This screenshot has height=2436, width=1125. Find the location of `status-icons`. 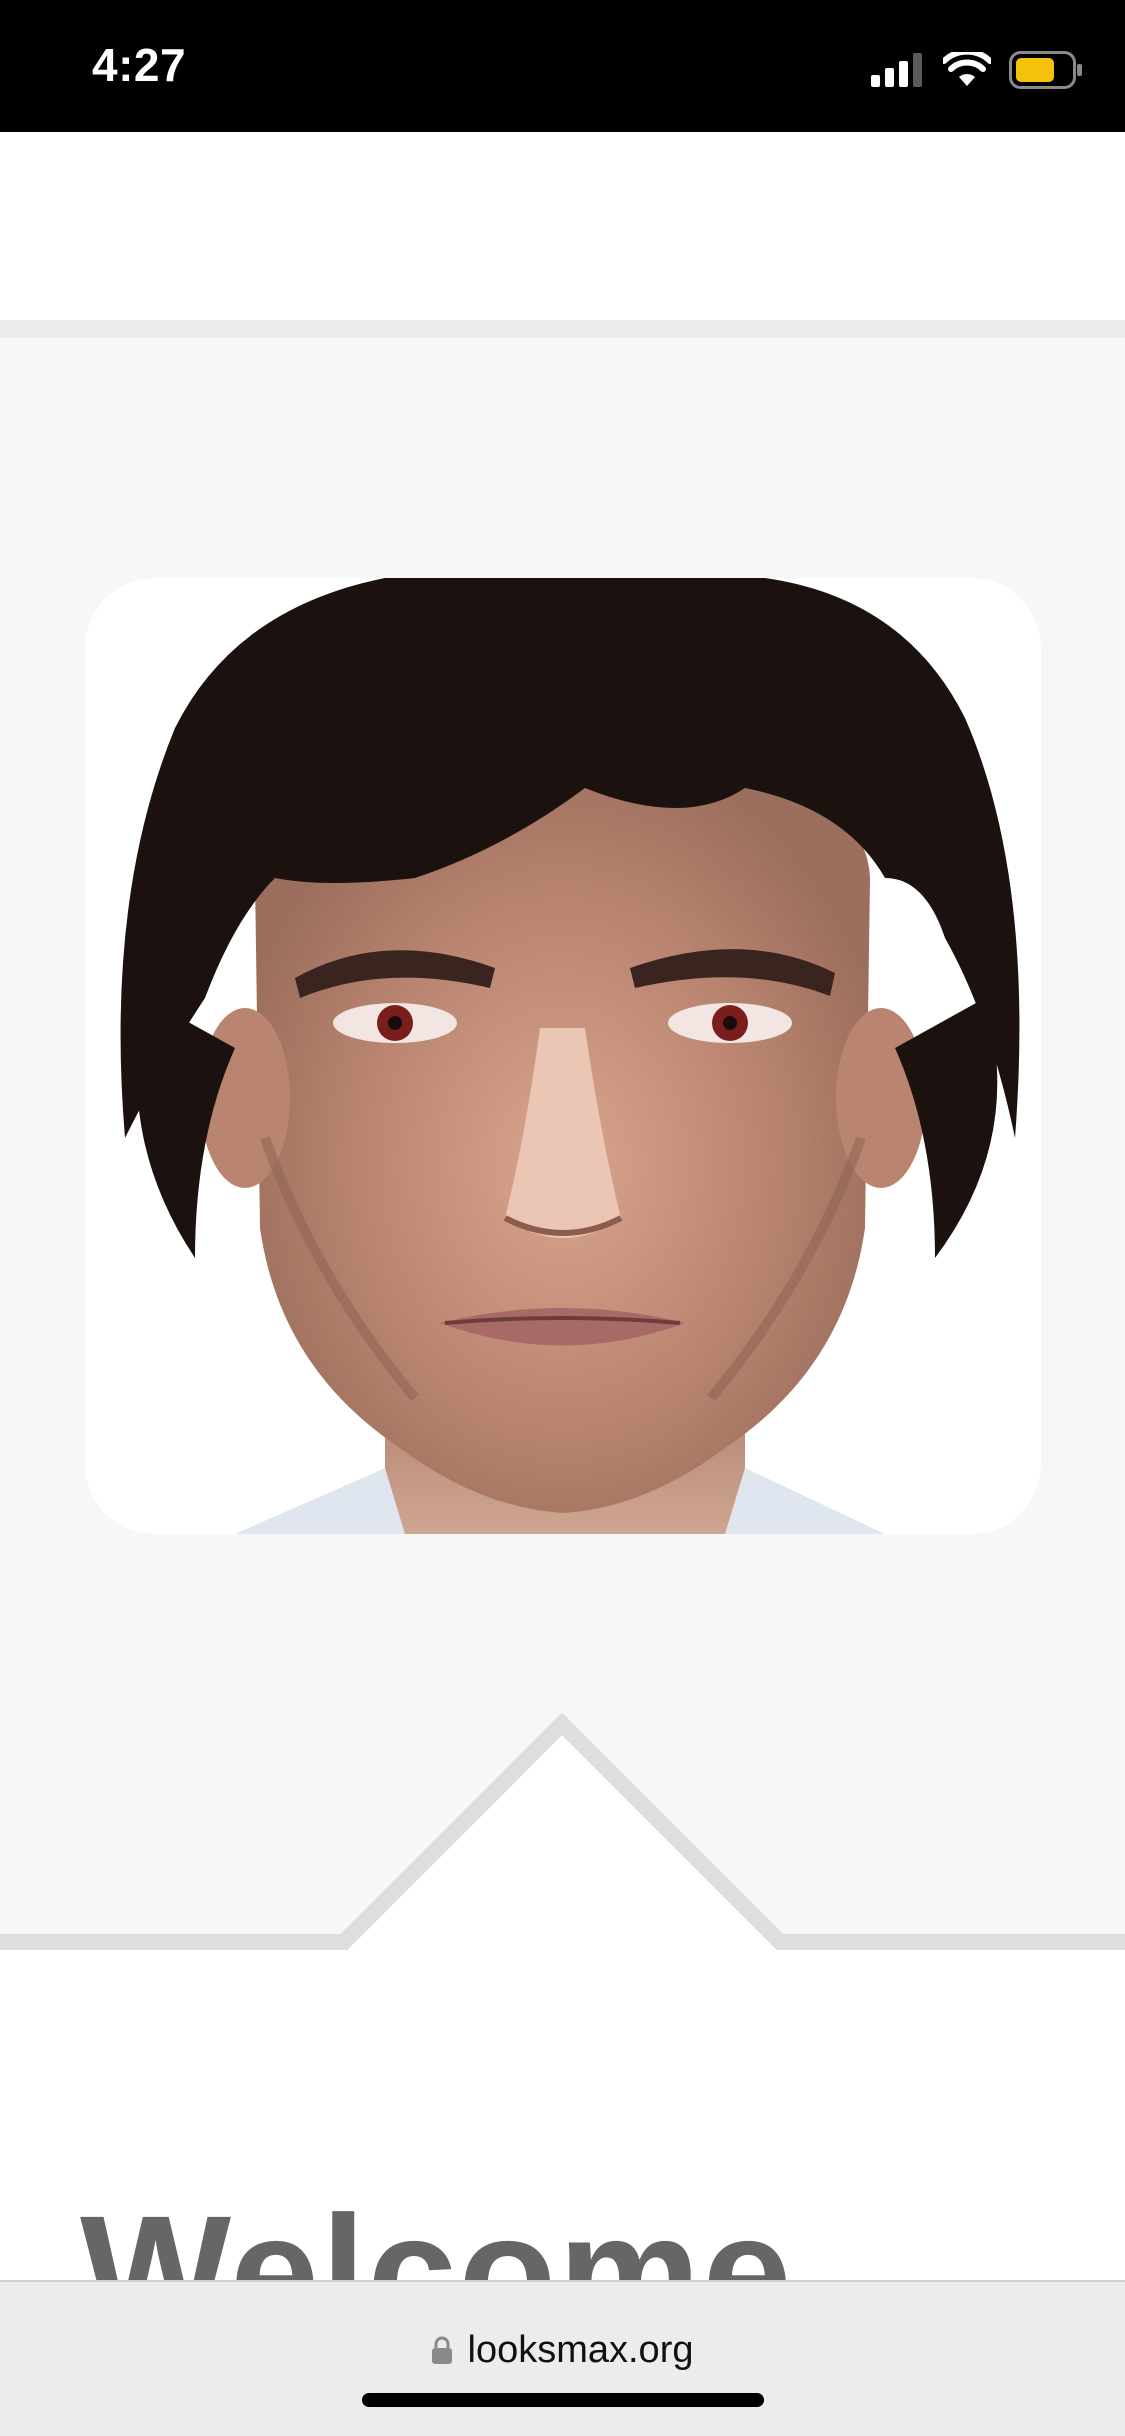

status-icons is located at coordinates (977, 70).